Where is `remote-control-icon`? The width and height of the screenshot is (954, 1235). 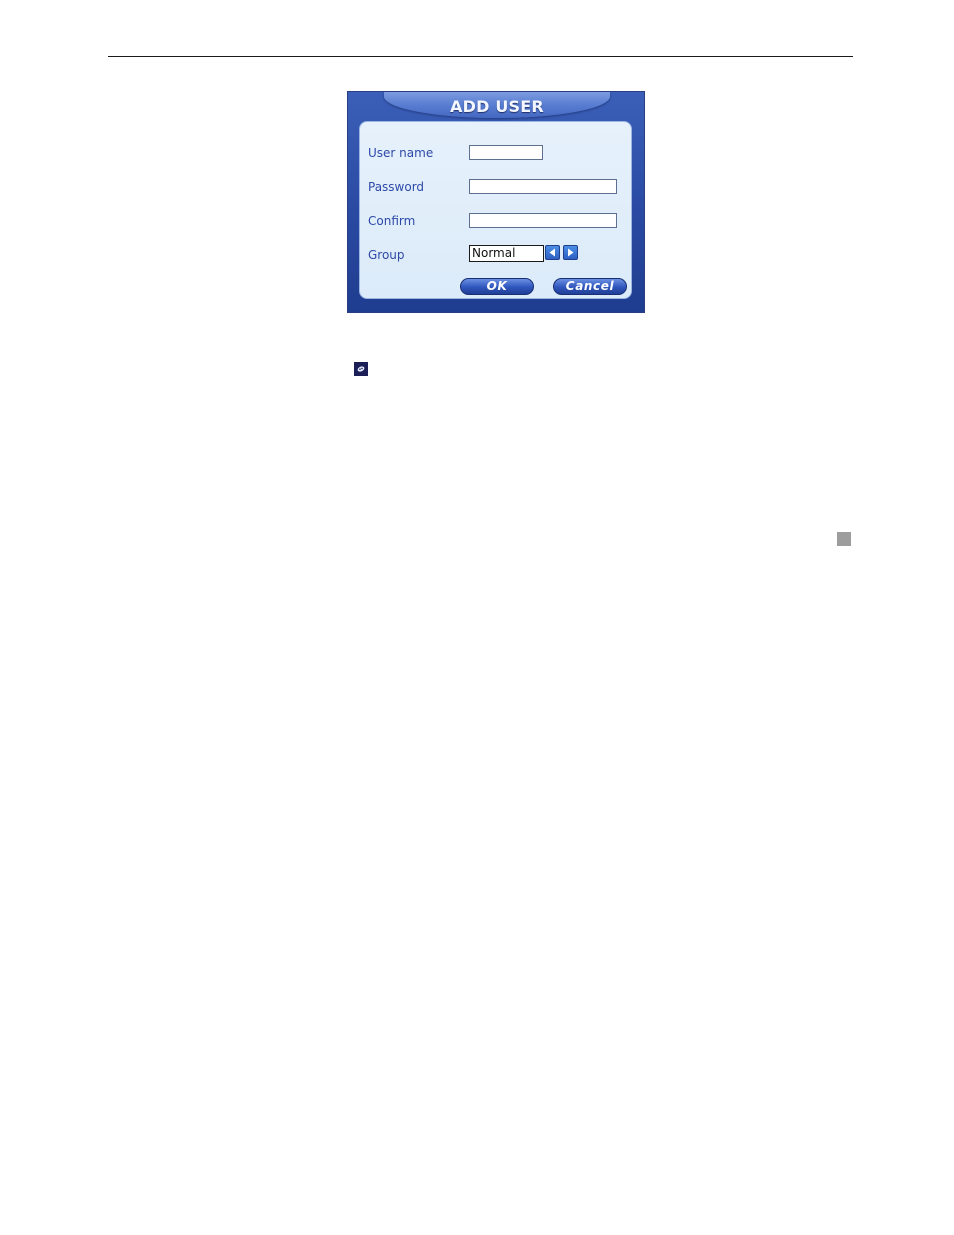
remote-control-icon is located at coordinates (361, 369).